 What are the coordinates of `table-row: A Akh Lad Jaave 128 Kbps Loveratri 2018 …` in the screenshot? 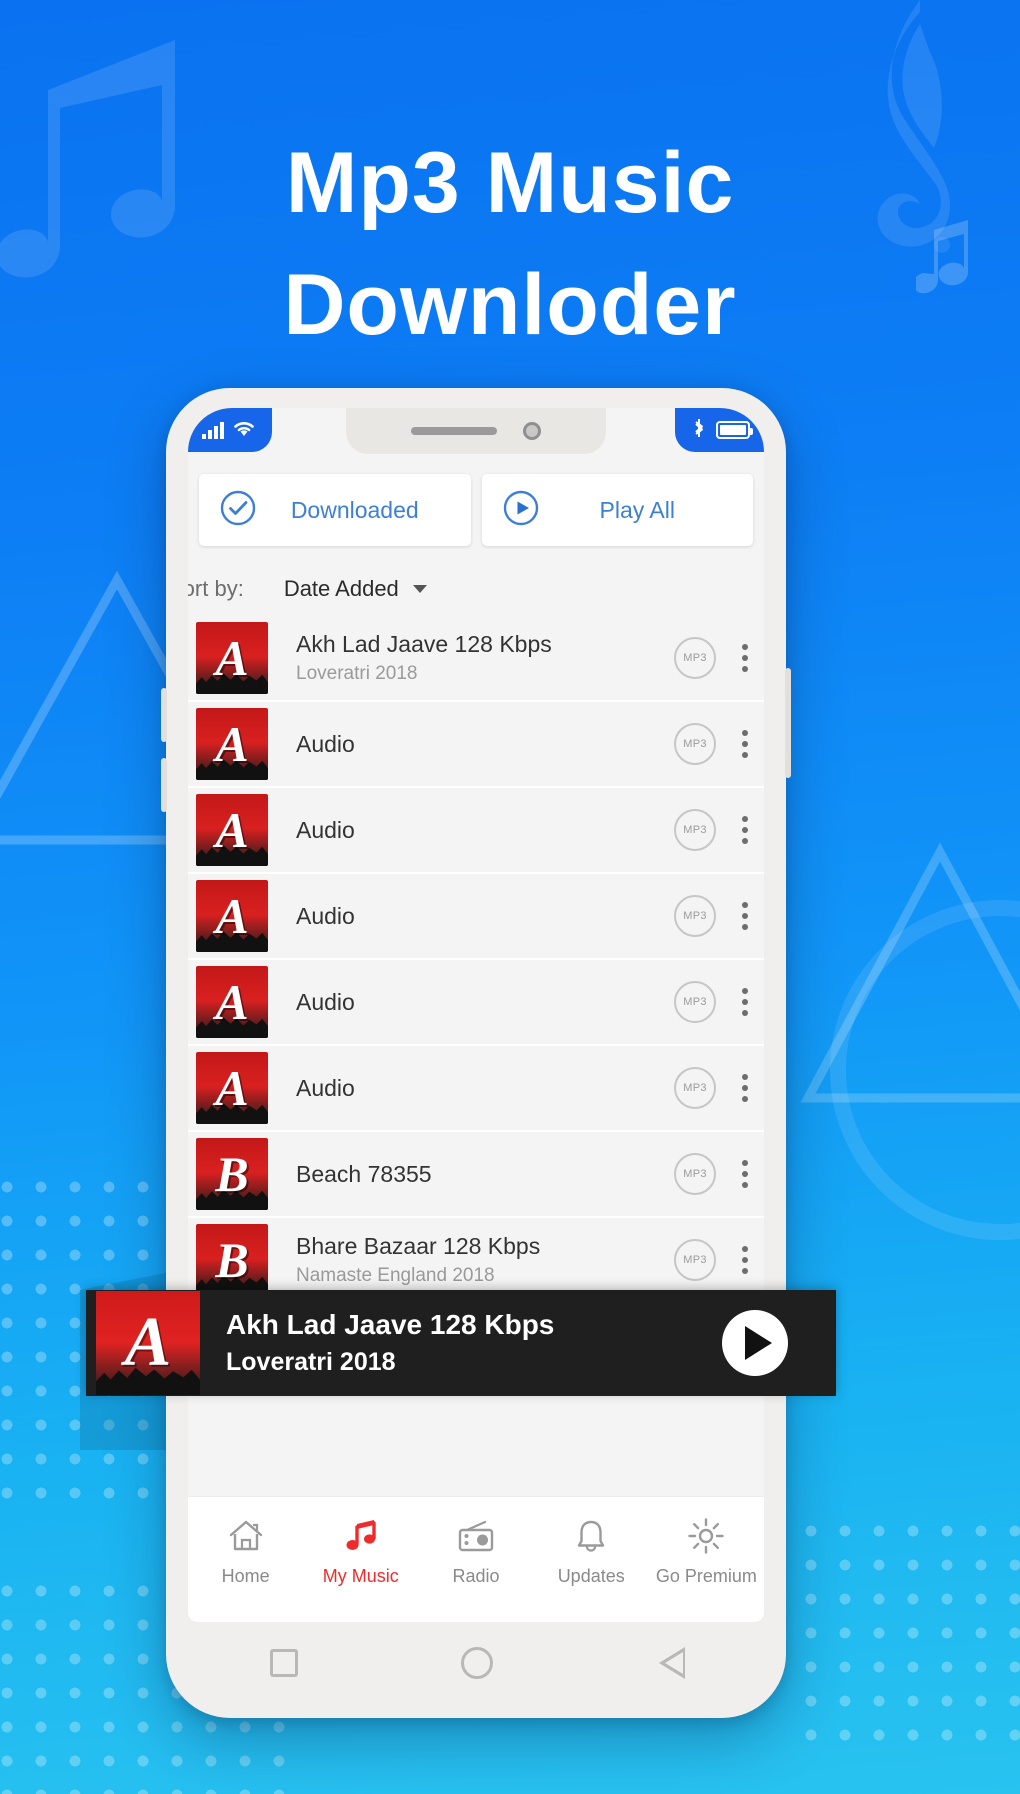 It's located at (476, 659).